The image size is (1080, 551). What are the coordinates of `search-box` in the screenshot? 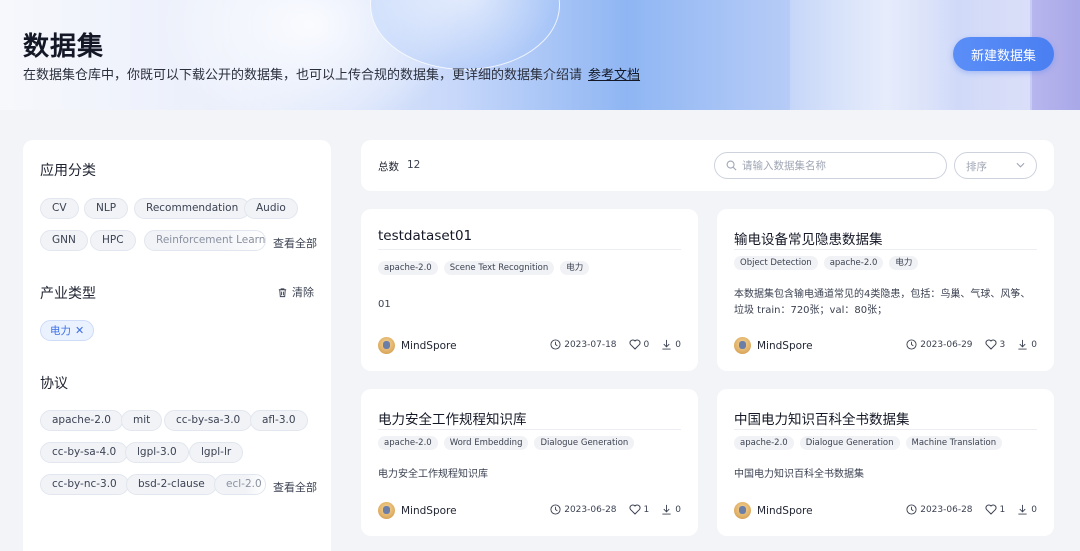 It's located at (830, 165).